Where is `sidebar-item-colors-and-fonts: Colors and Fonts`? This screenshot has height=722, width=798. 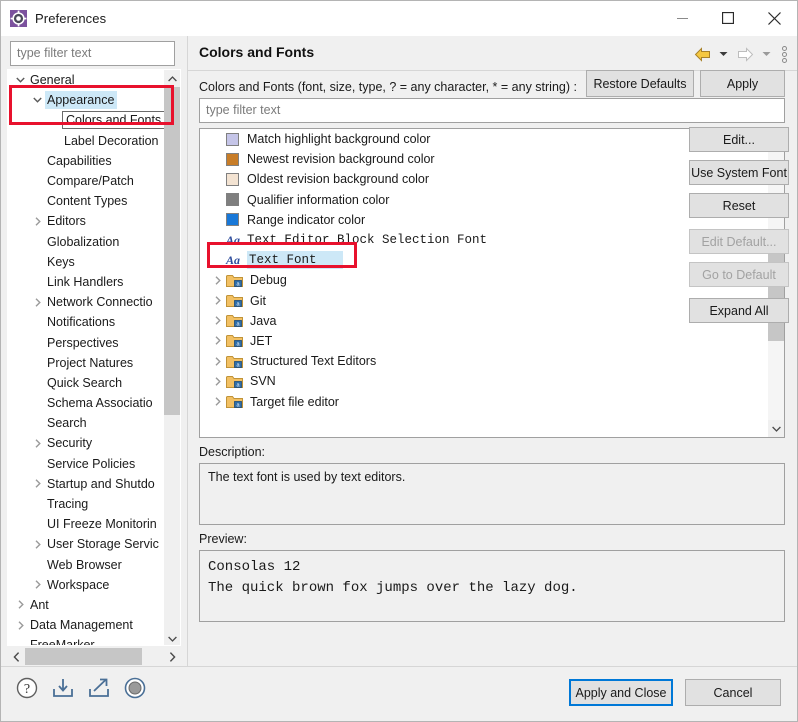
sidebar-item-colors-and-fonts: Colors and Fonts is located at coordinates (87, 120).